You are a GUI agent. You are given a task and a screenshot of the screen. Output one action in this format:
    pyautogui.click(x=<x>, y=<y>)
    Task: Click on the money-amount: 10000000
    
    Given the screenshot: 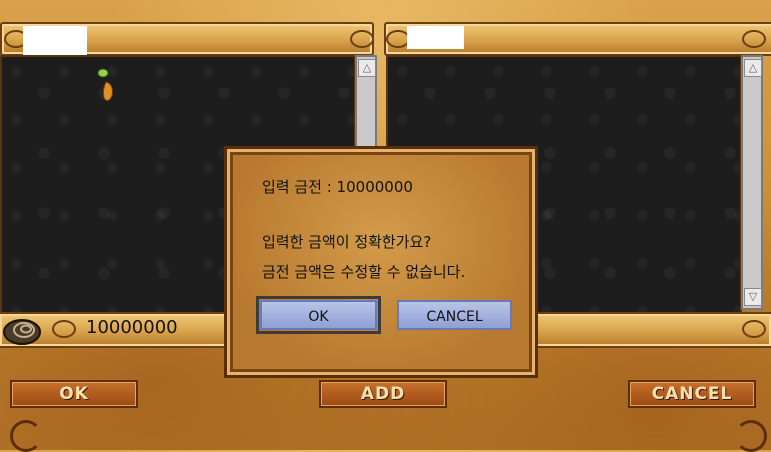 What is the action you would take?
    pyautogui.click(x=132, y=327)
    